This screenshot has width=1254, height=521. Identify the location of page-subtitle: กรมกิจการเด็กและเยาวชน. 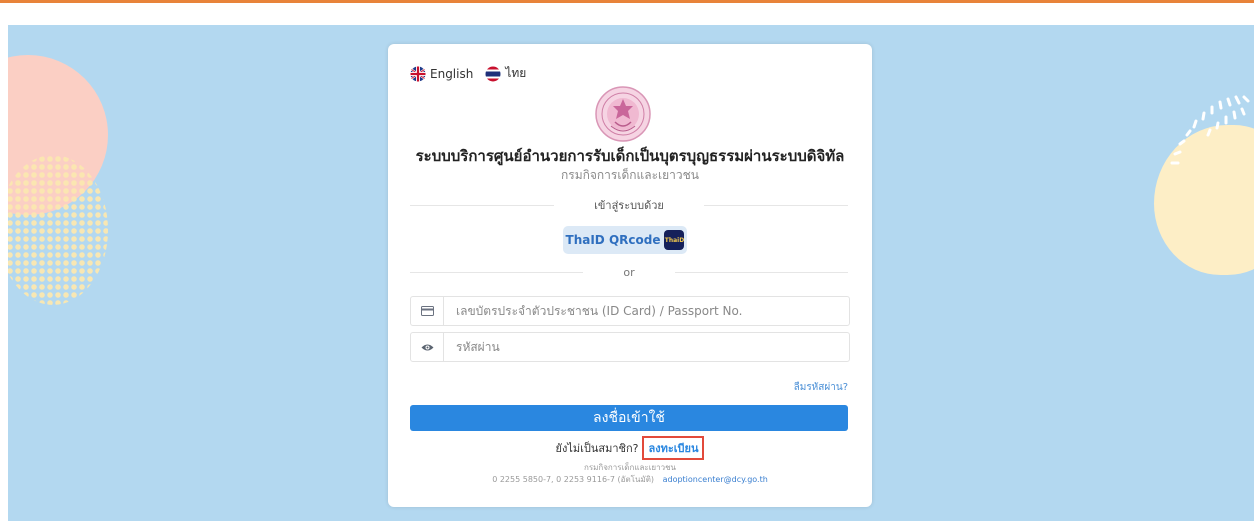
(630, 175).